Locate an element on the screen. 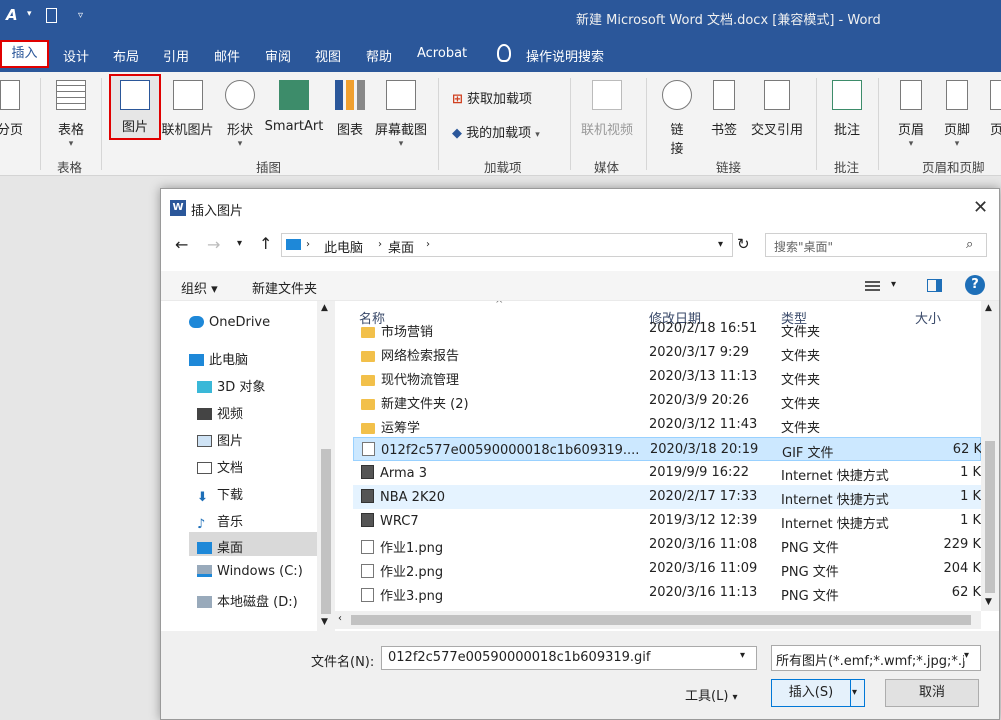 Image resolution: width=1001 pixels, height=720 pixels. file-type-filter-select: 所有图片(*.emf;*.wmf;*.jpg;*.j ▾ is located at coordinates (876, 658).